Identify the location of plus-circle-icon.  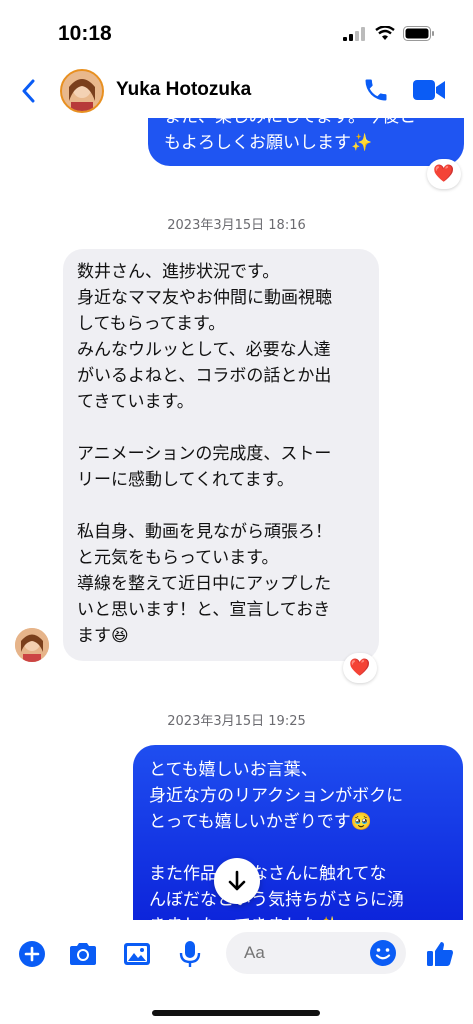
(32, 954).